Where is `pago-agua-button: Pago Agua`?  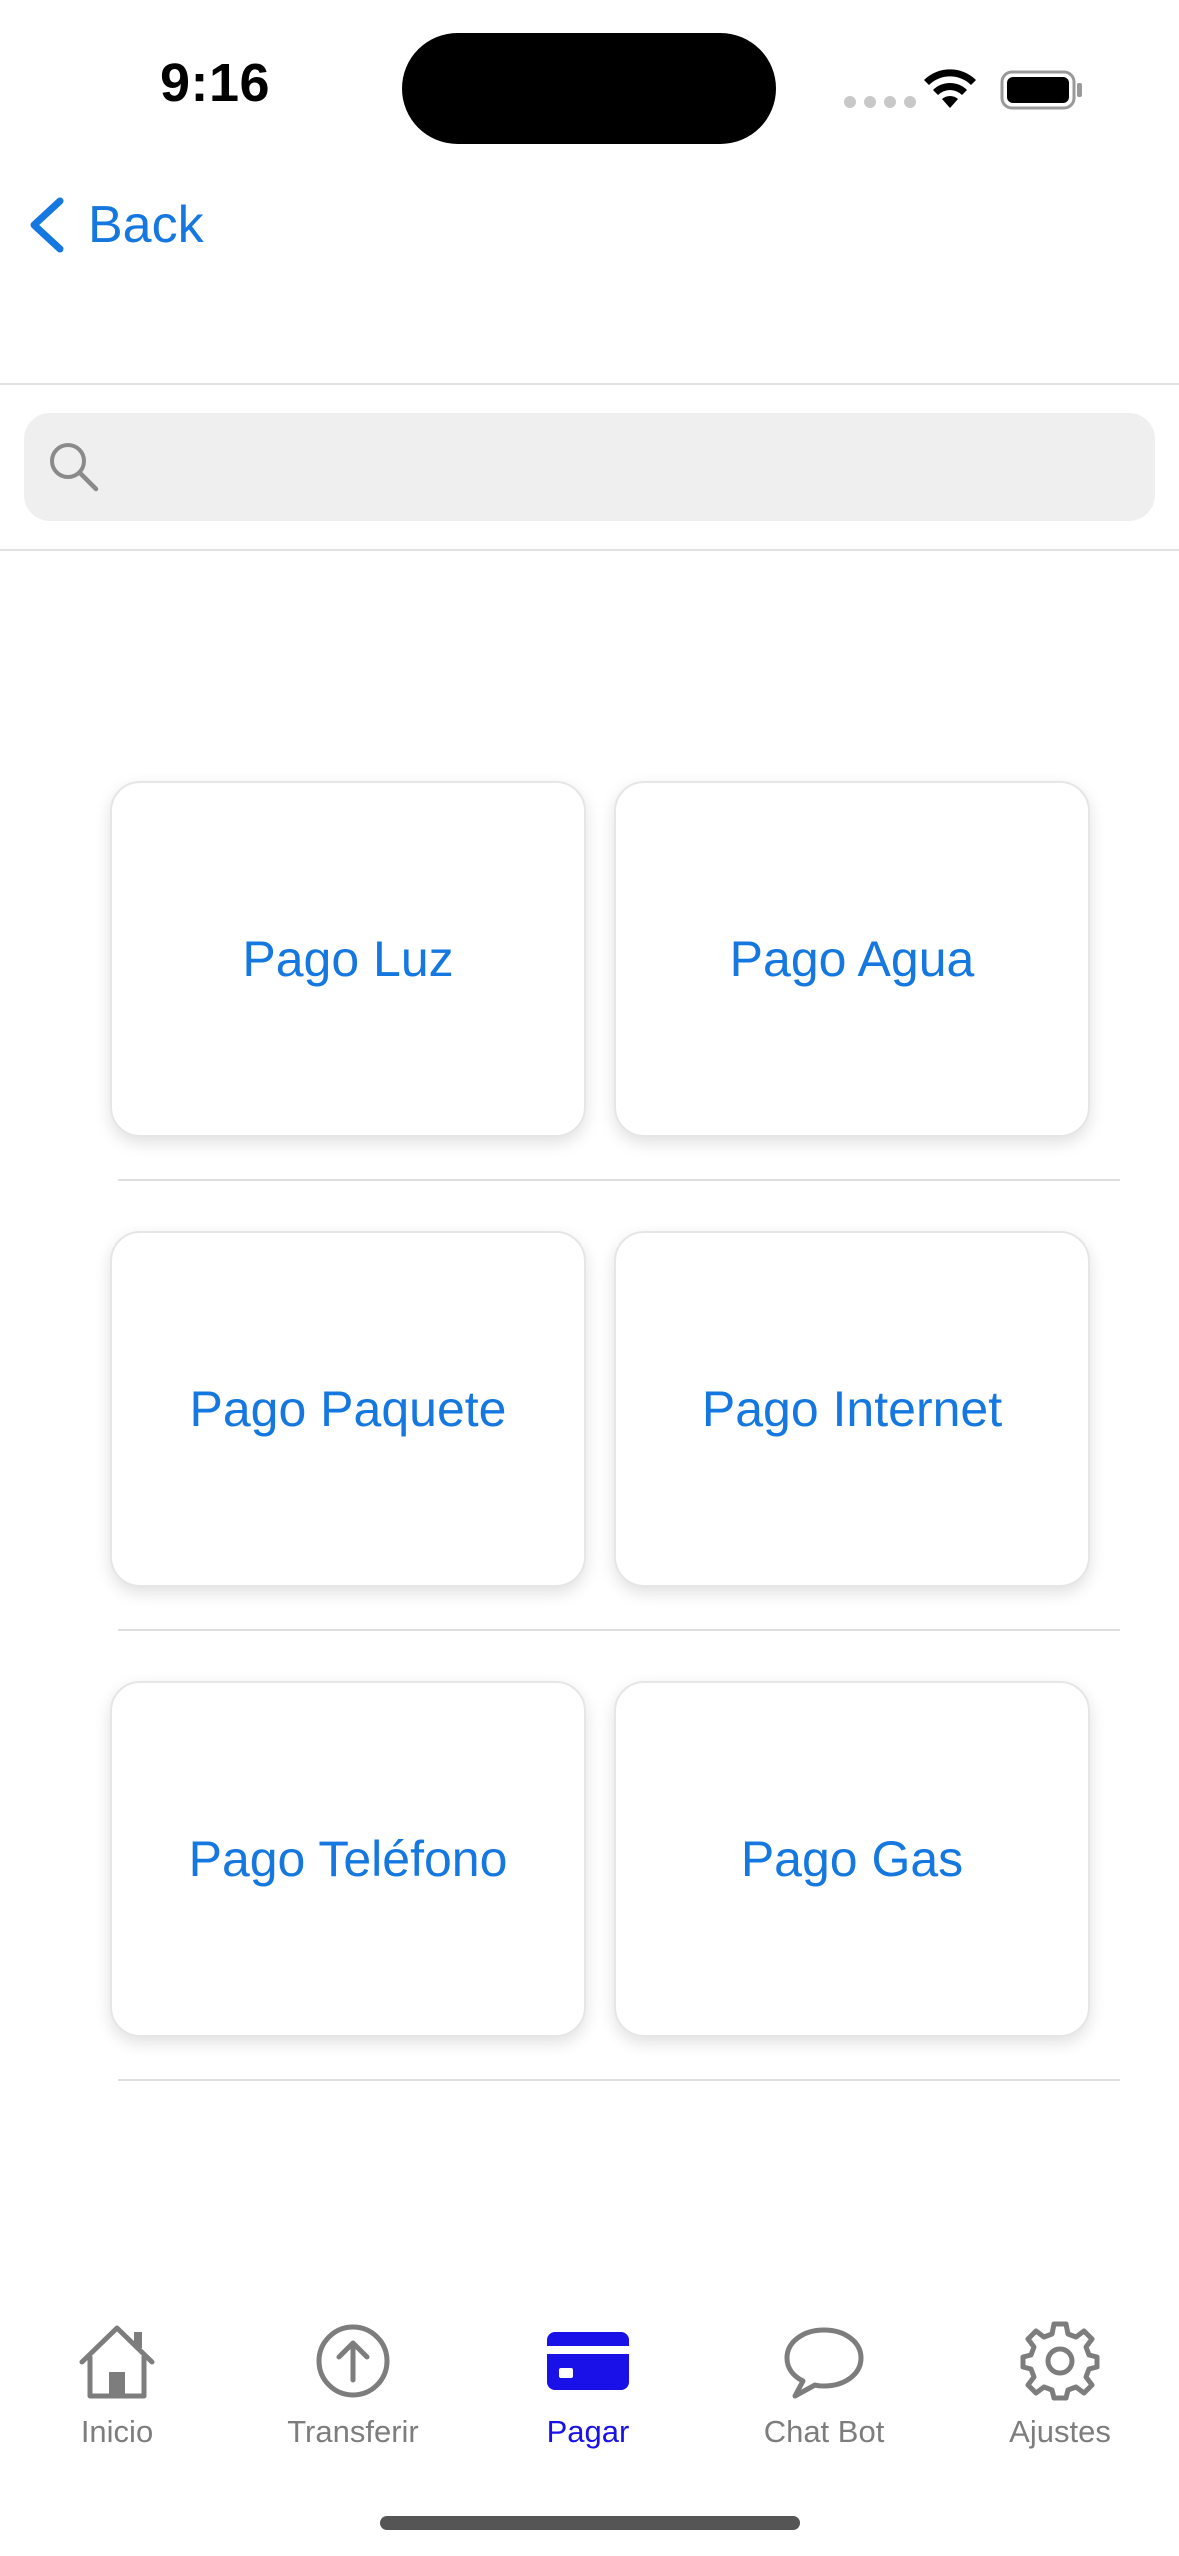
pago-agua-button: Pago Agua is located at coordinates (852, 959).